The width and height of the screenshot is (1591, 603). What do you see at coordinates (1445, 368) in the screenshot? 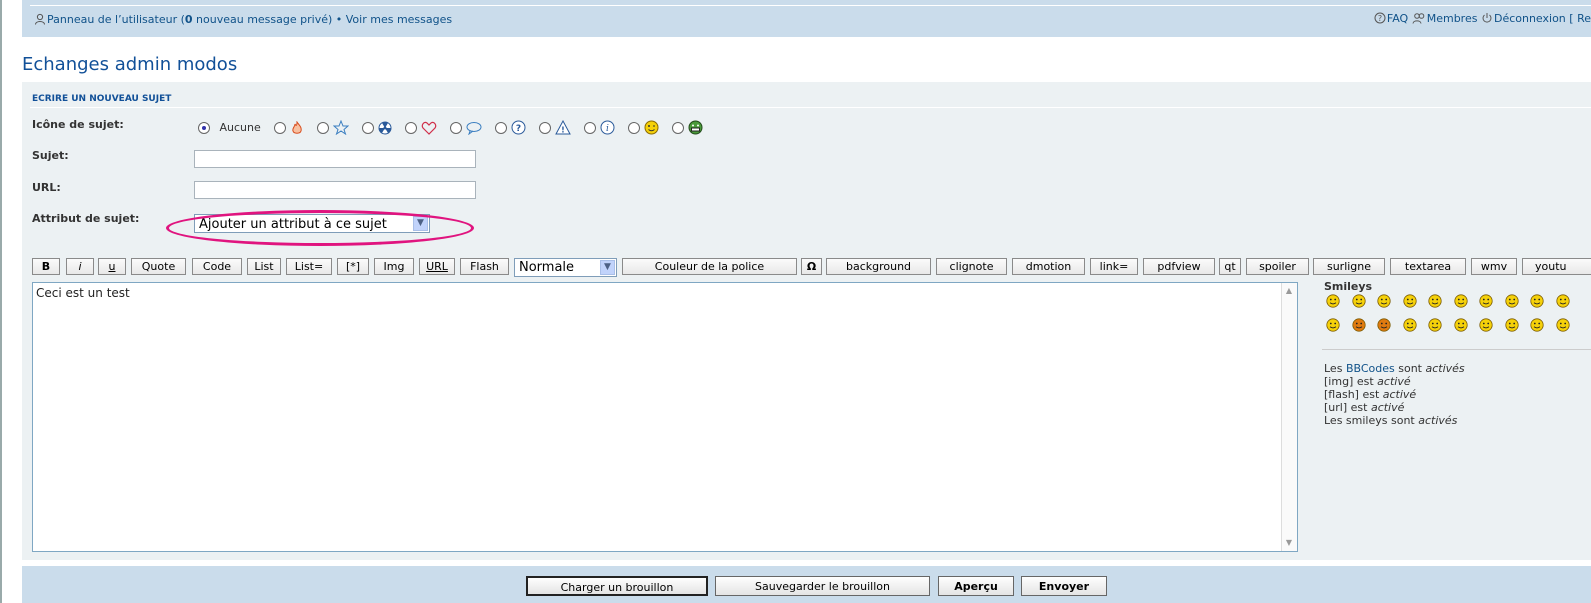
I see `bbcode-state: activés` at bounding box center [1445, 368].